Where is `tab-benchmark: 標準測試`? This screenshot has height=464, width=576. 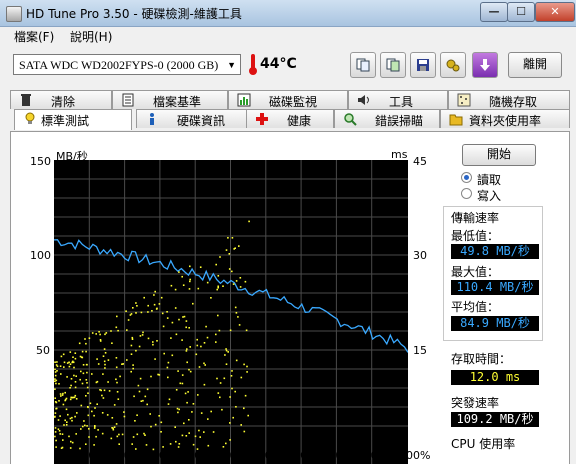
tab-benchmark: 標準測試 is located at coordinates (73, 119).